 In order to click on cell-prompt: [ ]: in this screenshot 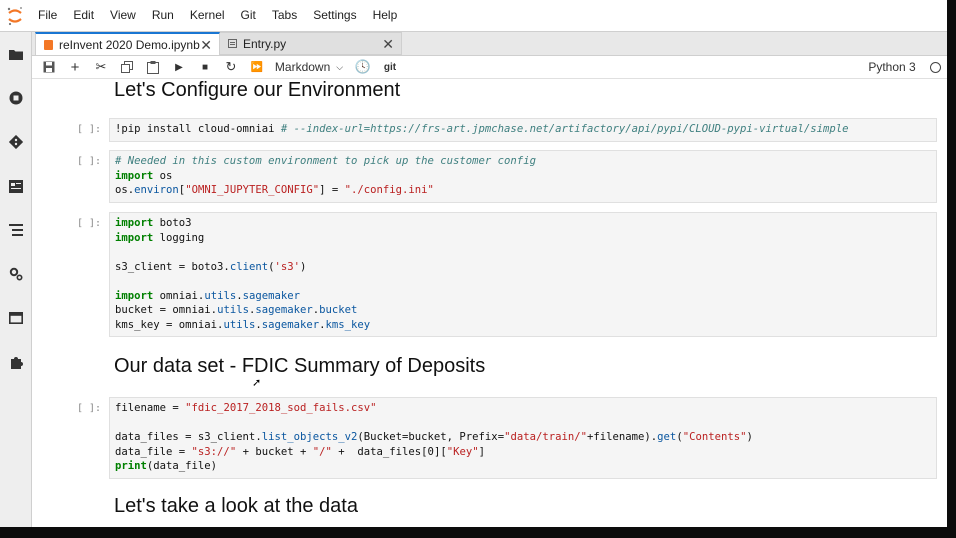, I will do `click(89, 129)`.